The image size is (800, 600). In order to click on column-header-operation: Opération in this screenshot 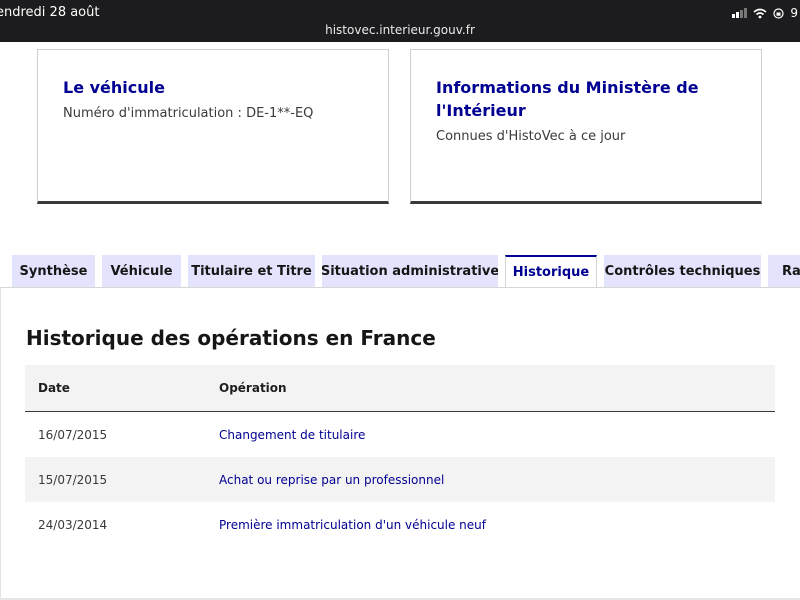, I will do `click(253, 388)`.